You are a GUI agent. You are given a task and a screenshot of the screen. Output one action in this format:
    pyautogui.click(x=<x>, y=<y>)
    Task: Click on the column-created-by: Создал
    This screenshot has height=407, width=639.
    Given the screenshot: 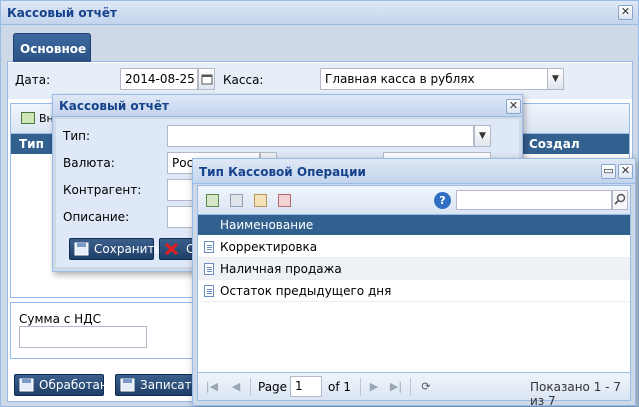 What is the action you would take?
    pyautogui.click(x=554, y=144)
    